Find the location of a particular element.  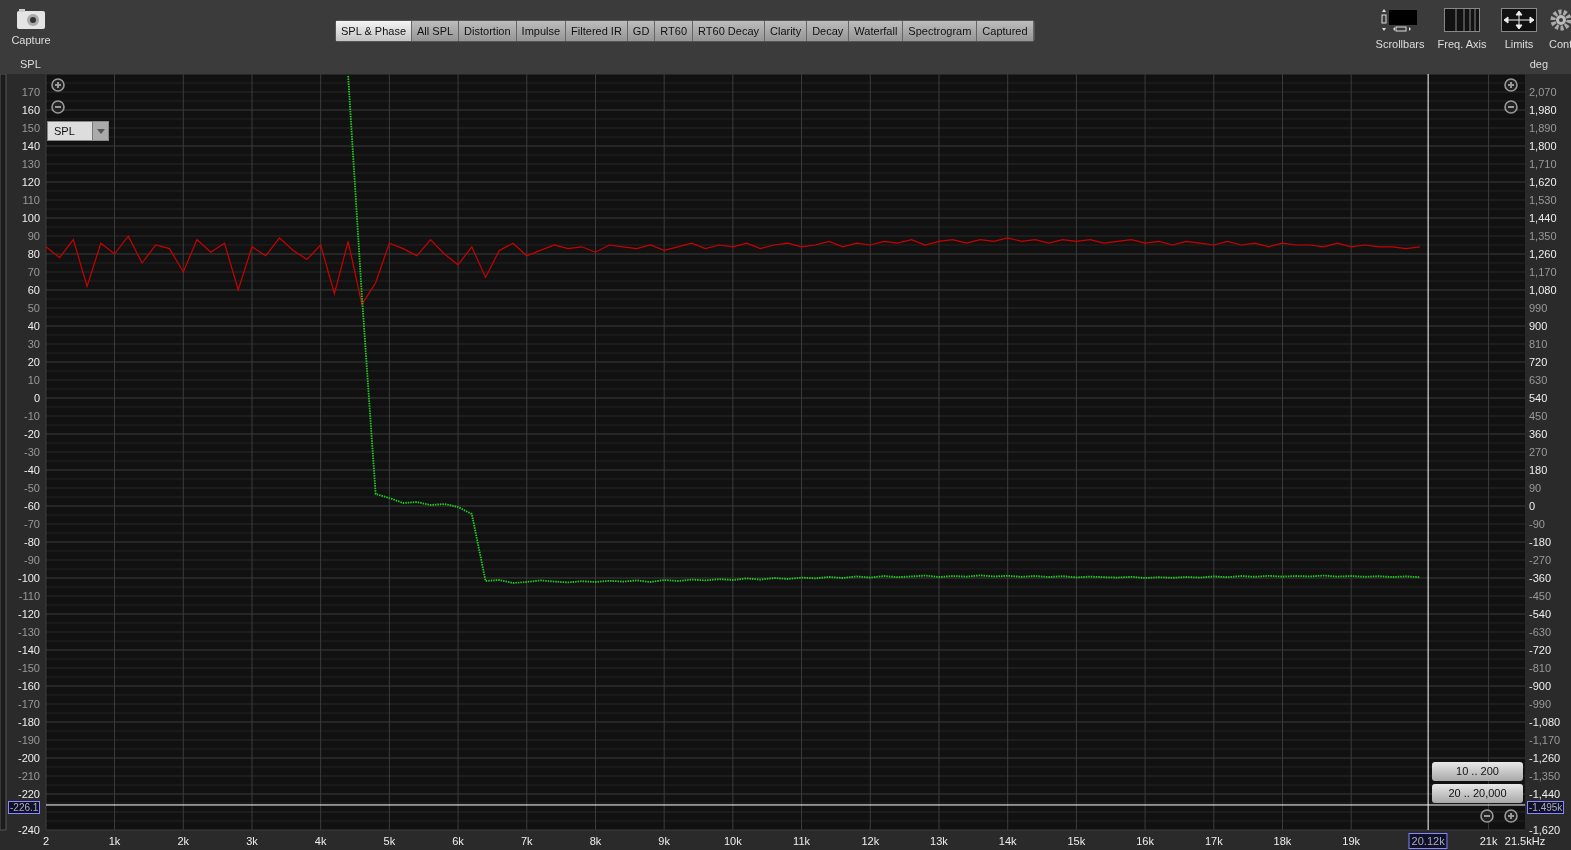

capture-button: Capture is located at coordinates (31, 28).